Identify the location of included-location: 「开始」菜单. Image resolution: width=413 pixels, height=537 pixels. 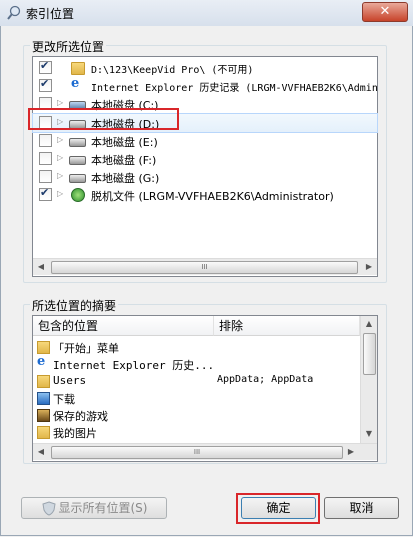
(86, 348).